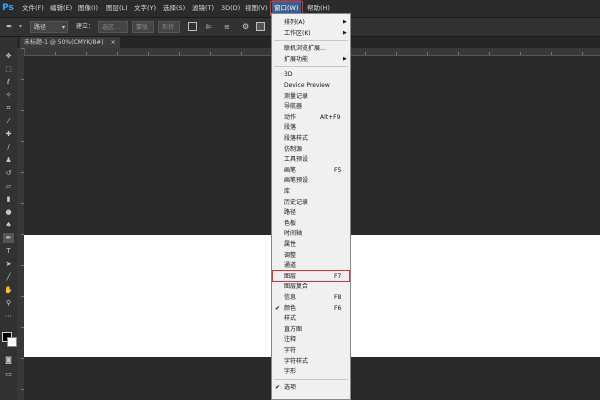 Image resolution: width=600 pixels, height=400 pixels. Describe the element at coordinates (290, 387) in the screenshot. I see `menu-item-label: 选项` at that location.